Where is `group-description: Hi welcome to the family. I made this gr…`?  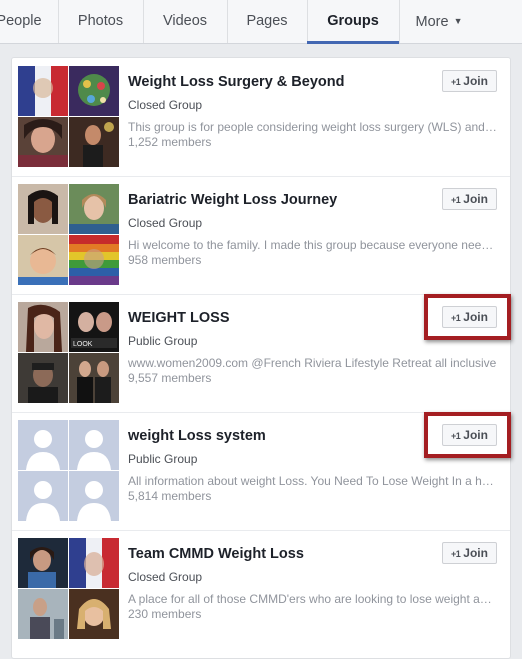 group-description: Hi welcome to the family. I made this gr… is located at coordinates (313, 245).